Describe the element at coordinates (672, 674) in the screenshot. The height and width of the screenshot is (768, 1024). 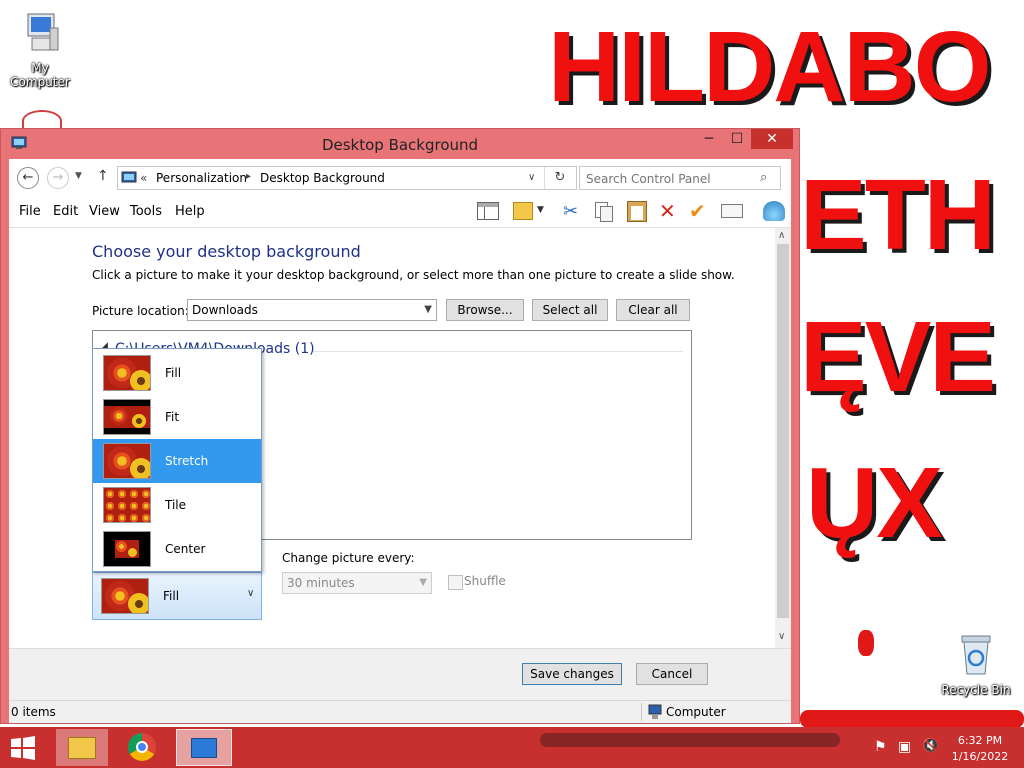
I see `cancel-button: Cancel` at that location.